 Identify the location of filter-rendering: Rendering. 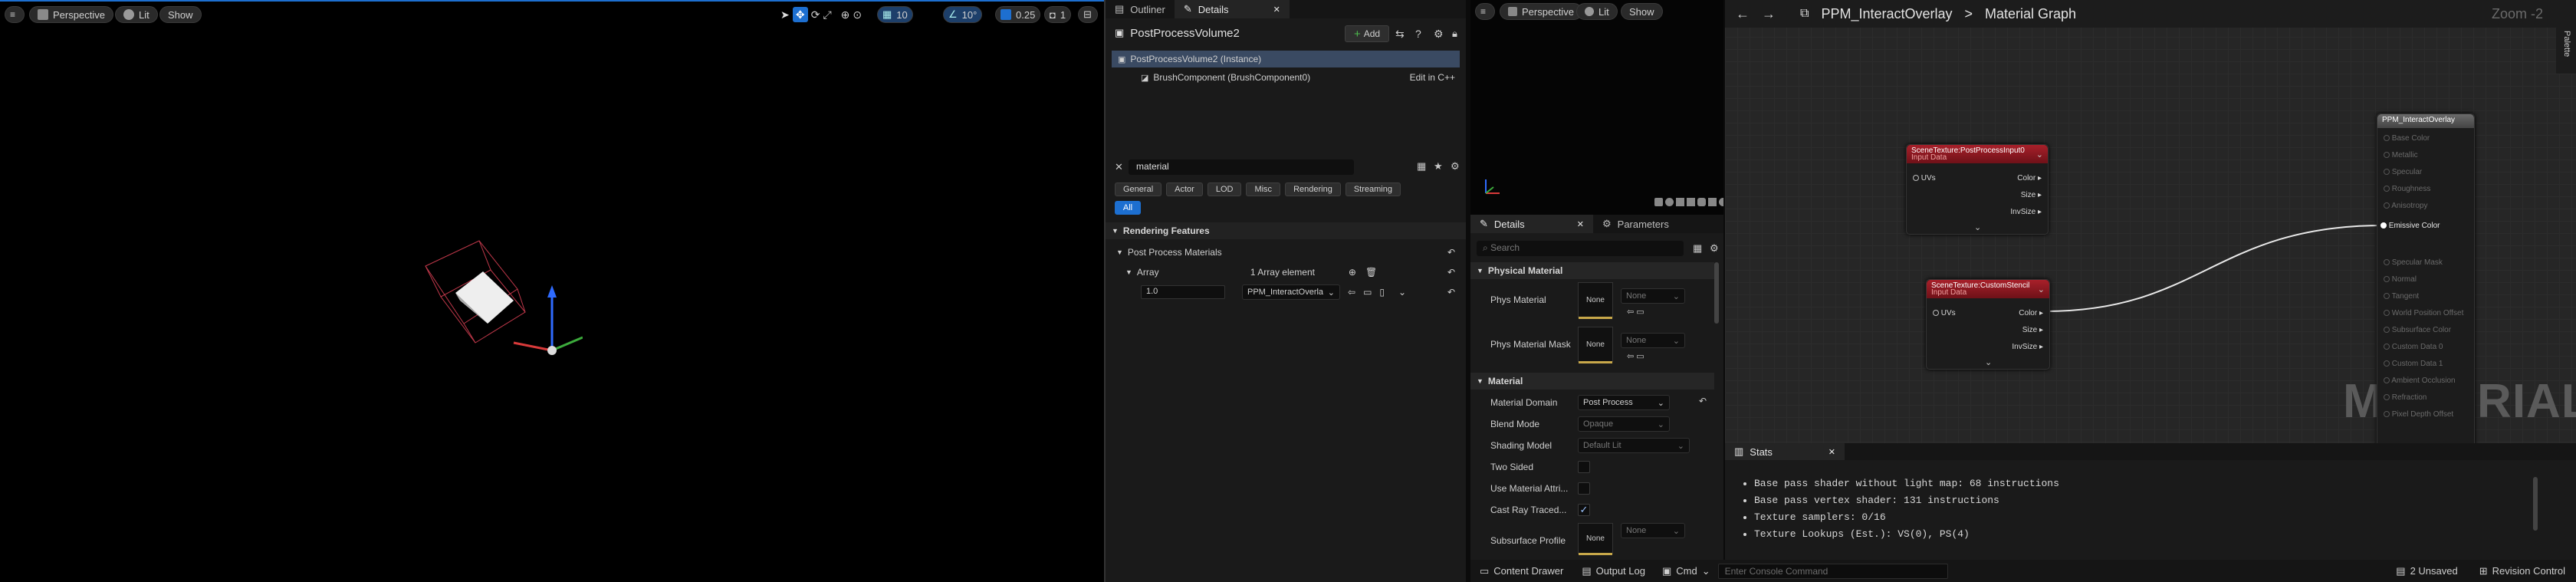
(1313, 189).